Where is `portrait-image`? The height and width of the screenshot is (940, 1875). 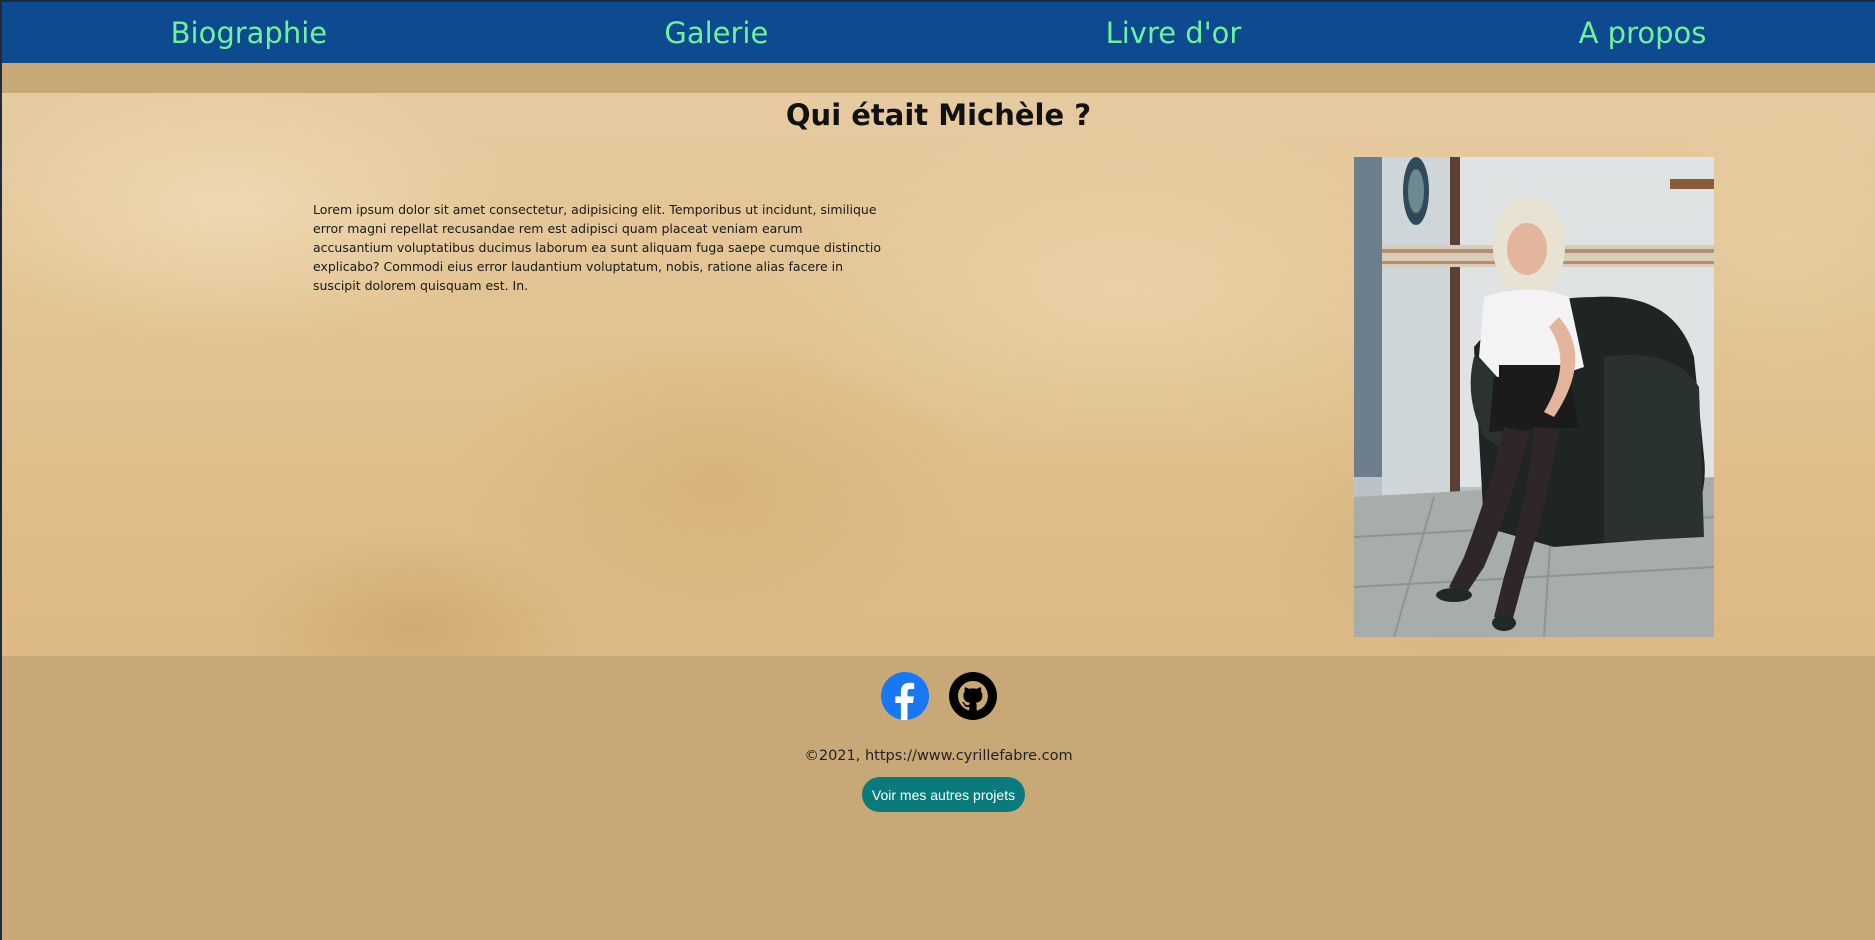
portrait-image is located at coordinates (1534, 397).